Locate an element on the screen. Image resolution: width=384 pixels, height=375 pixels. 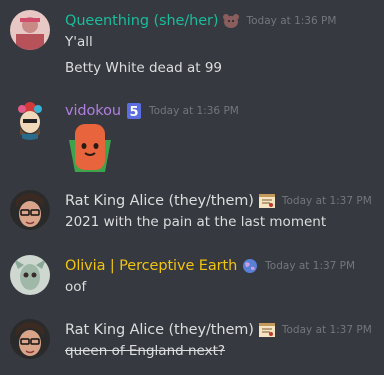
message-text: 2021 with the pain at the last moment is located at coordinates (196, 222).